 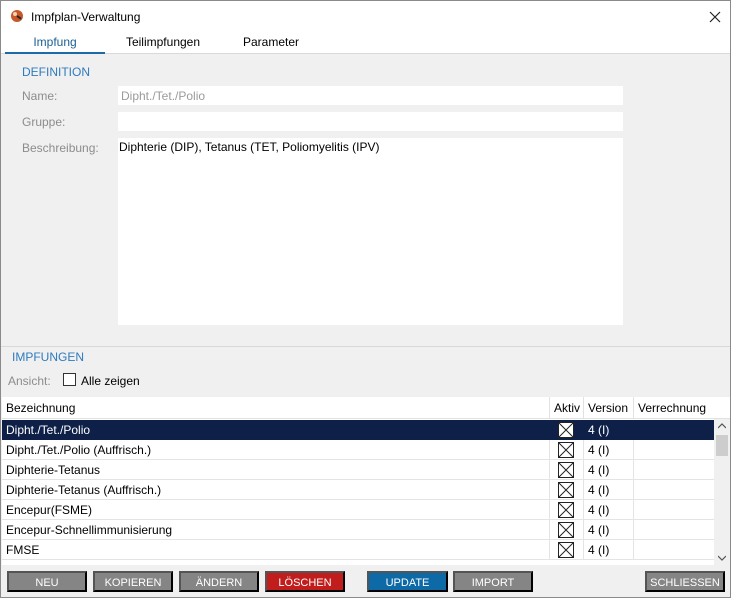 I want to click on cell-bezeichnung: Diphterie-Tetanus, so click(x=276, y=470).